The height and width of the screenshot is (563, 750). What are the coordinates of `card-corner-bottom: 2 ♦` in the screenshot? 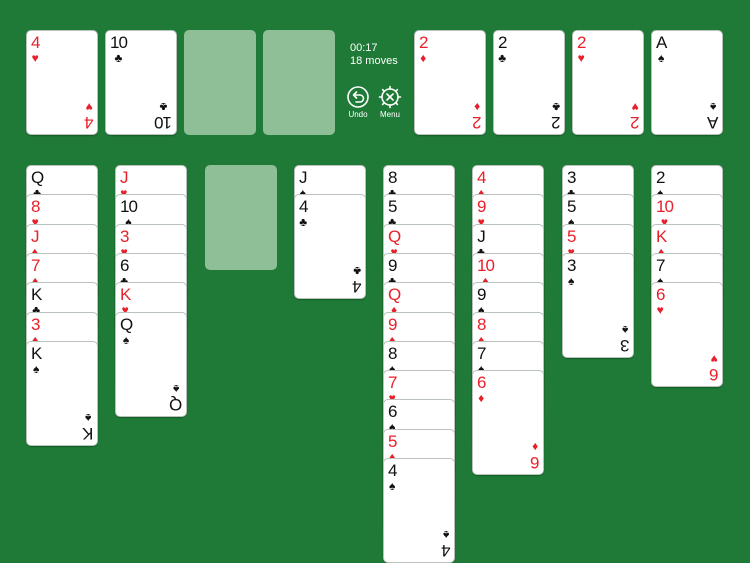 It's located at (476, 116).